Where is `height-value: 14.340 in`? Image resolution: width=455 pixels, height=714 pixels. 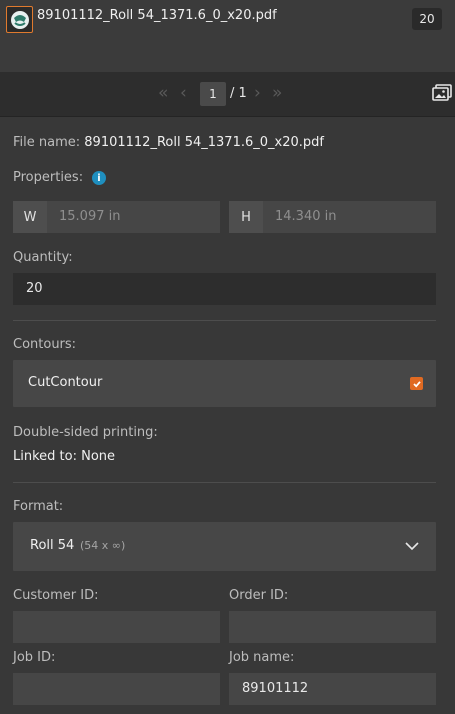
height-value: 14.340 in is located at coordinates (306, 216).